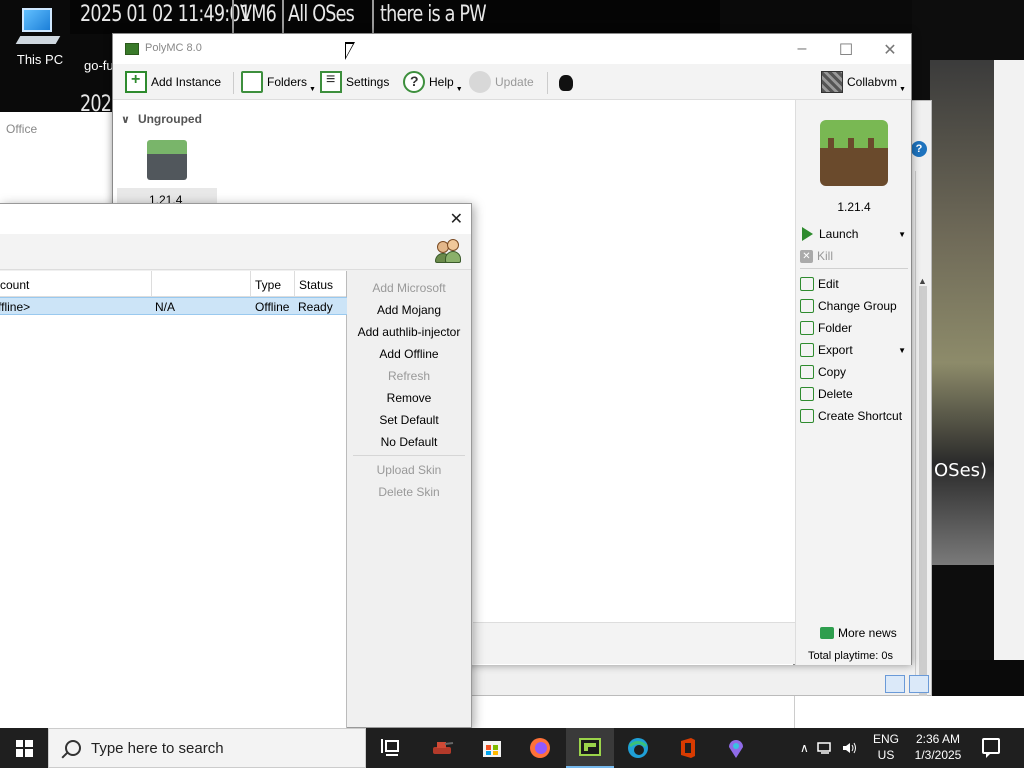  Describe the element at coordinates (961, 470) in the screenshot. I see `webcam-overlay-text: OSes)` at that location.